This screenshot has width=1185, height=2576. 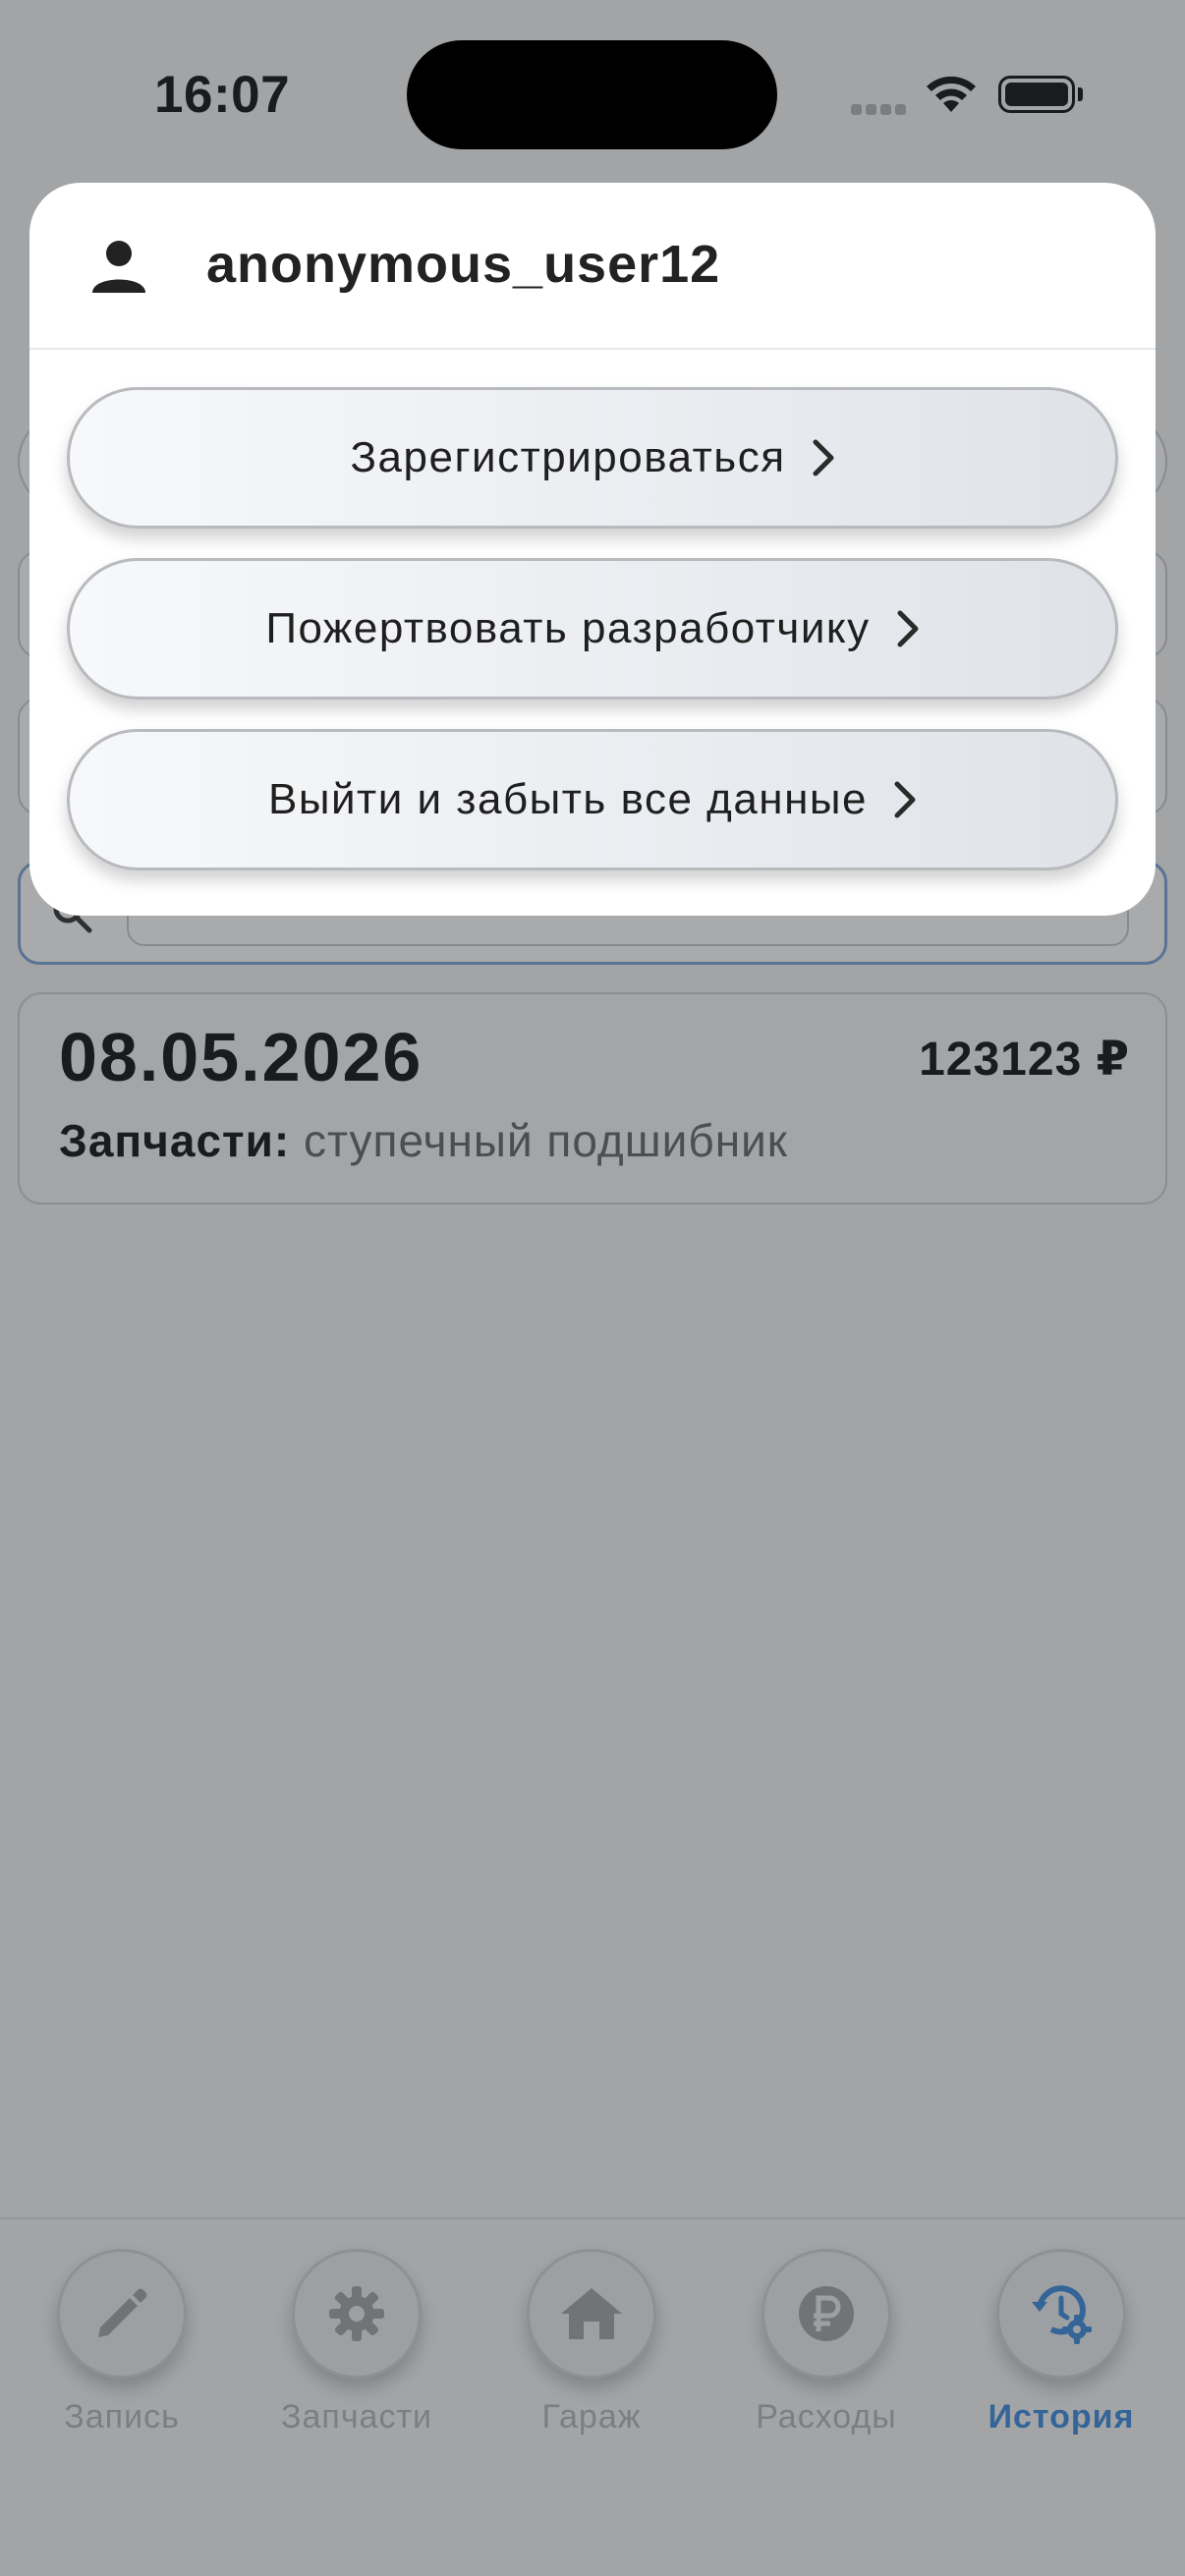 What do you see at coordinates (464, 264) in the screenshot?
I see `username: anonymous_user12` at bounding box center [464, 264].